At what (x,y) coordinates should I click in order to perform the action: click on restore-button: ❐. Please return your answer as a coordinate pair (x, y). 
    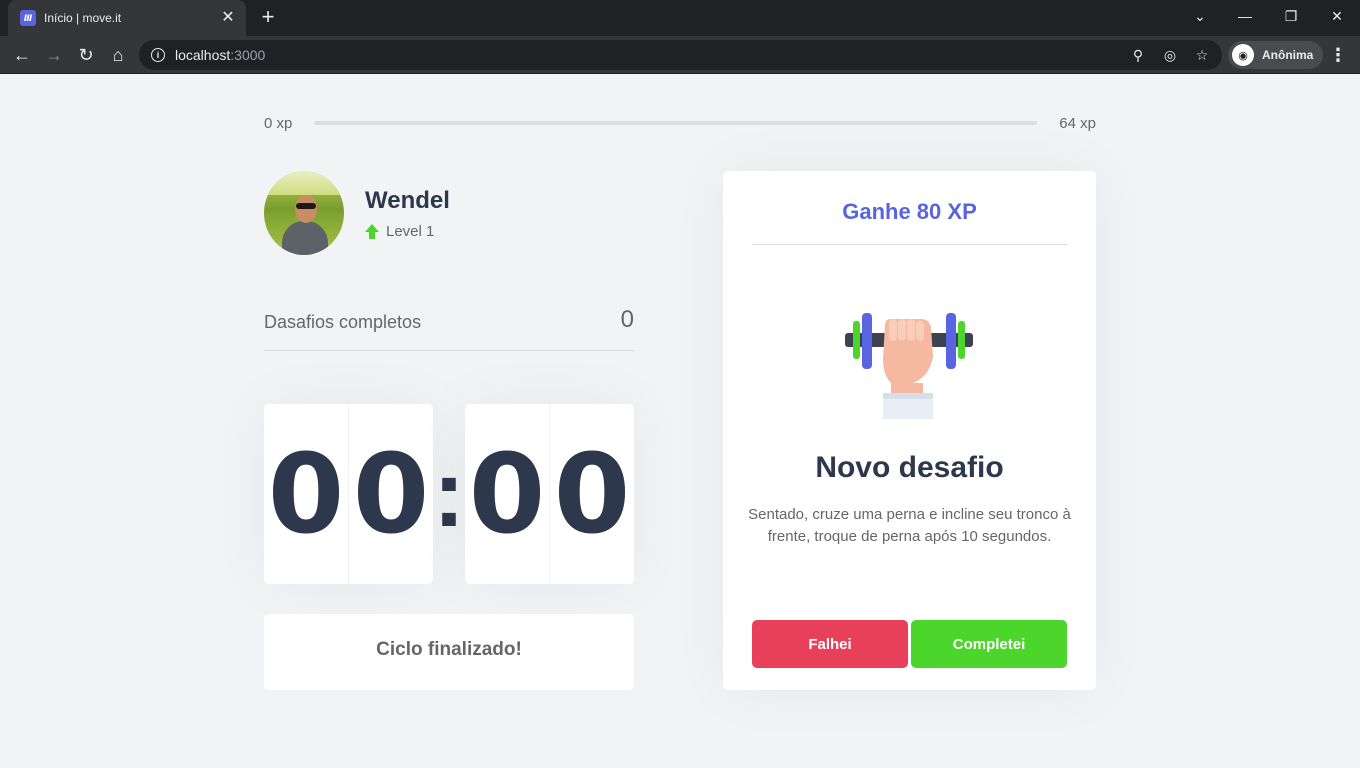
    Looking at the image, I should click on (1291, 16).